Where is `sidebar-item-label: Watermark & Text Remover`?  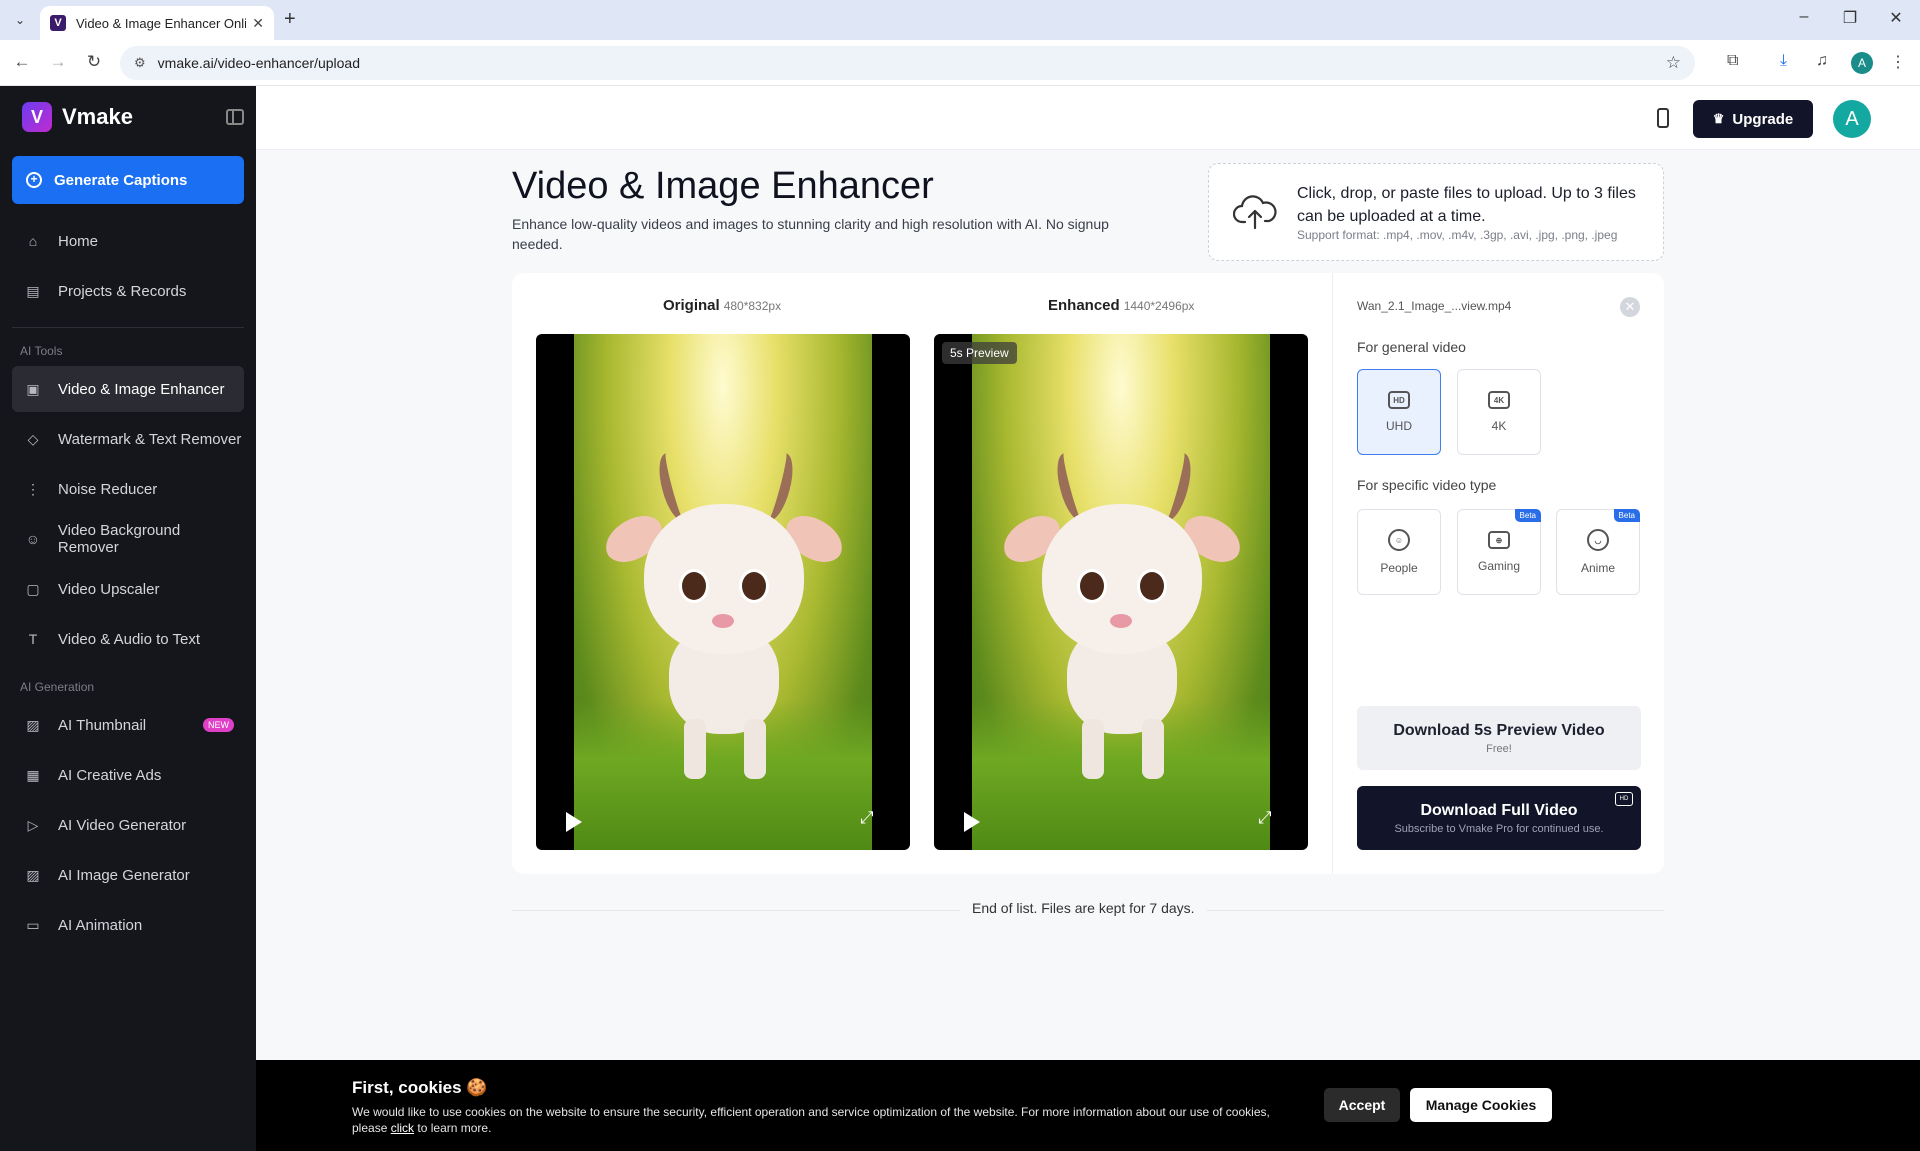 sidebar-item-label: Watermark & Text Remover is located at coordinates (150, 439).